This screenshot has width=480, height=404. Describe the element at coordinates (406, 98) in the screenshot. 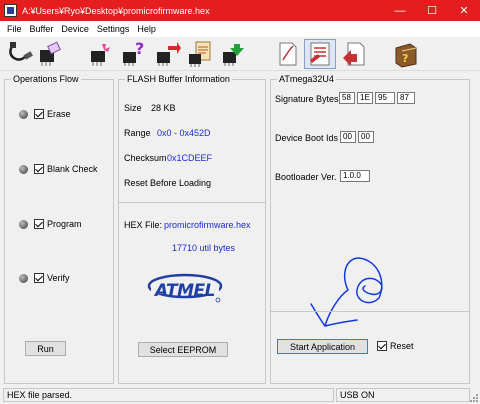

I see `signature-byte-field: 87` at that location.